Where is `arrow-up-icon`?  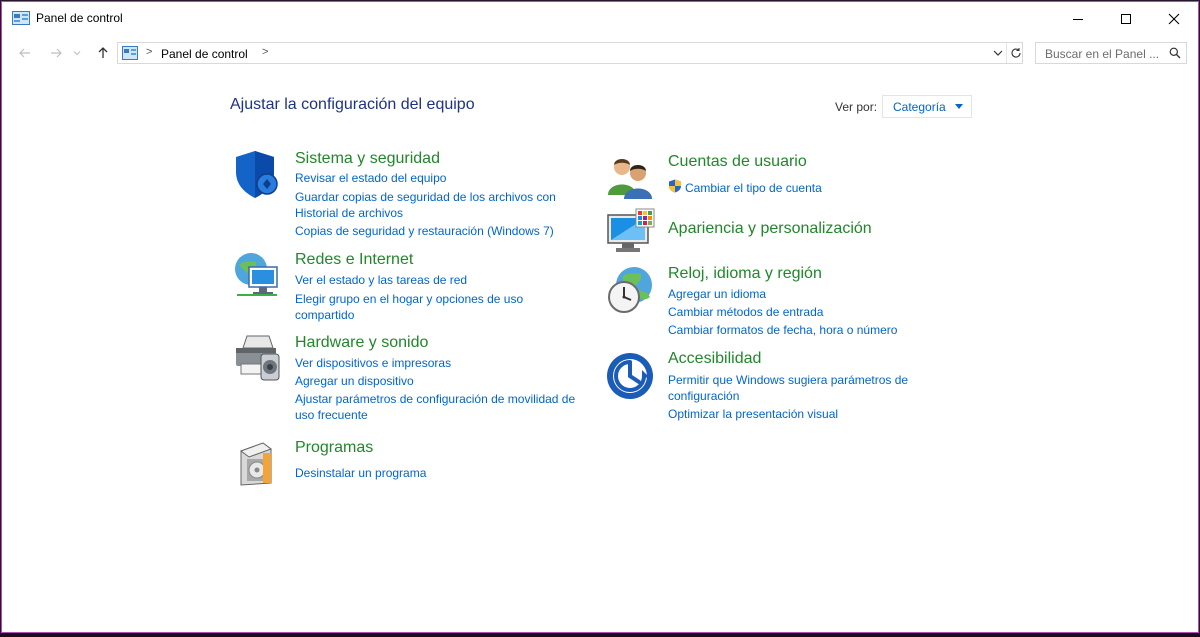 arrow-up-icon is located at coordinates (103, 52).